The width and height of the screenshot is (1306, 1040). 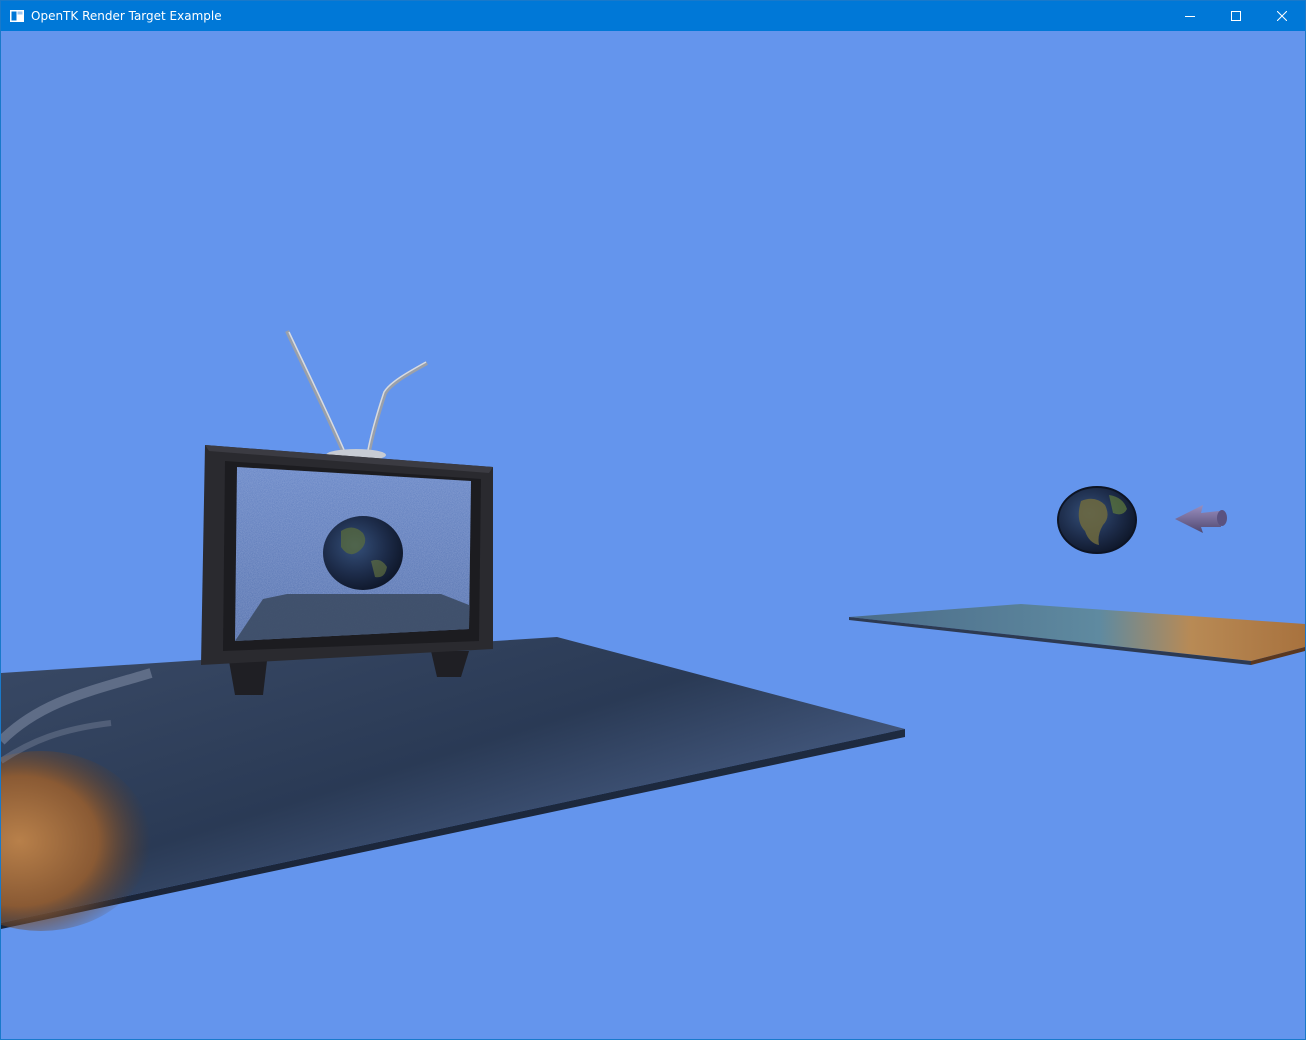 I want to click on earth-sphere, so click(x=1097, y=520).